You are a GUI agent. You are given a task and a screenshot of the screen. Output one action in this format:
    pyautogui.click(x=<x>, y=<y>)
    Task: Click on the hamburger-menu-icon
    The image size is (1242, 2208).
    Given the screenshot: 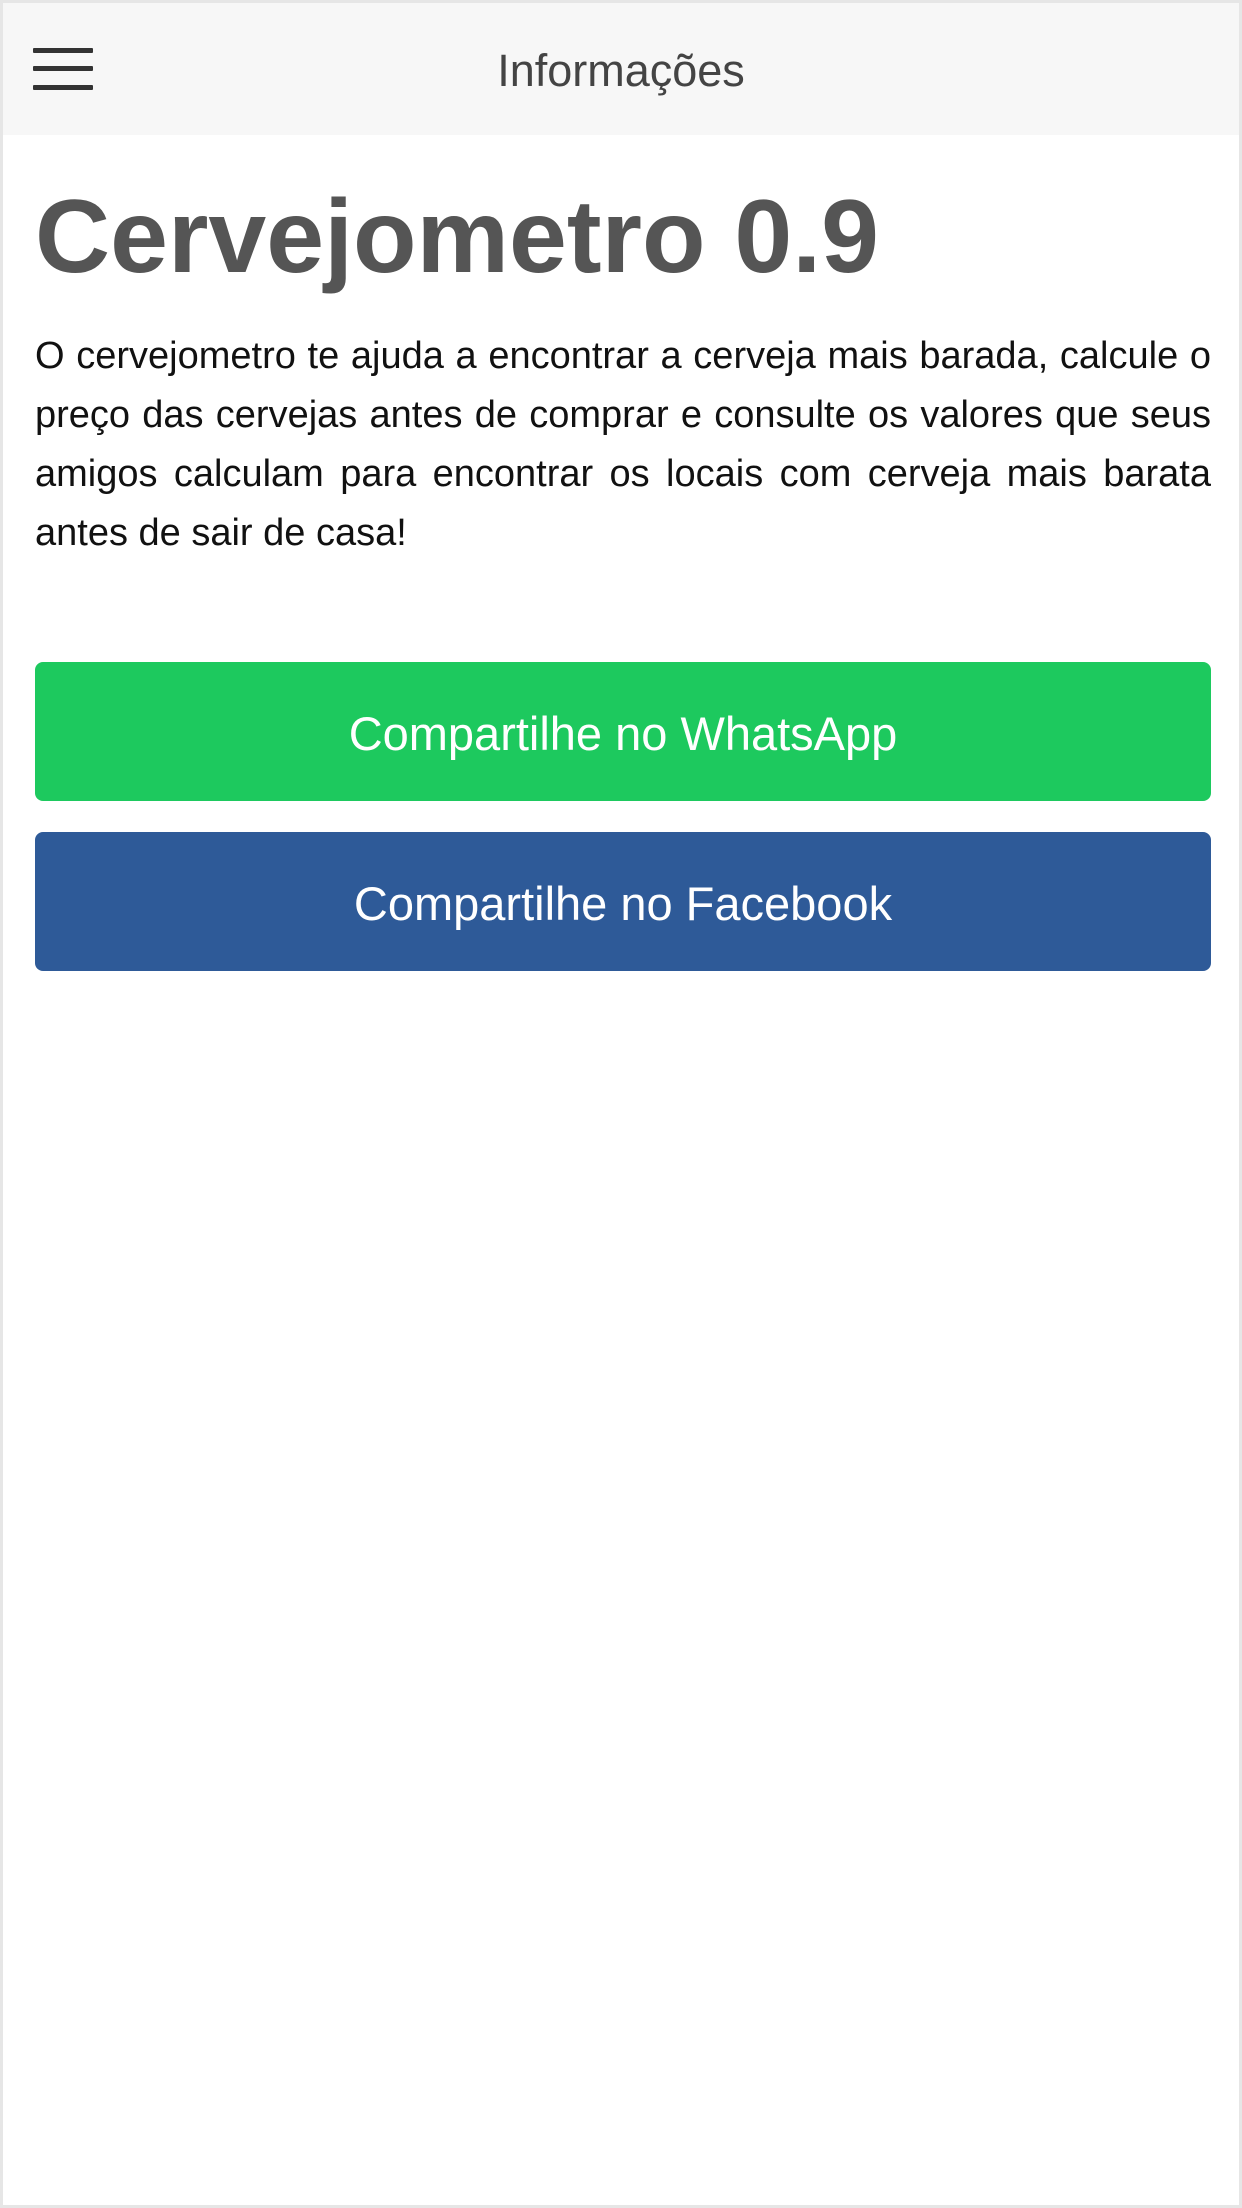 What is the action you would take?
    pyautogui.click(x=64, y=70)
    